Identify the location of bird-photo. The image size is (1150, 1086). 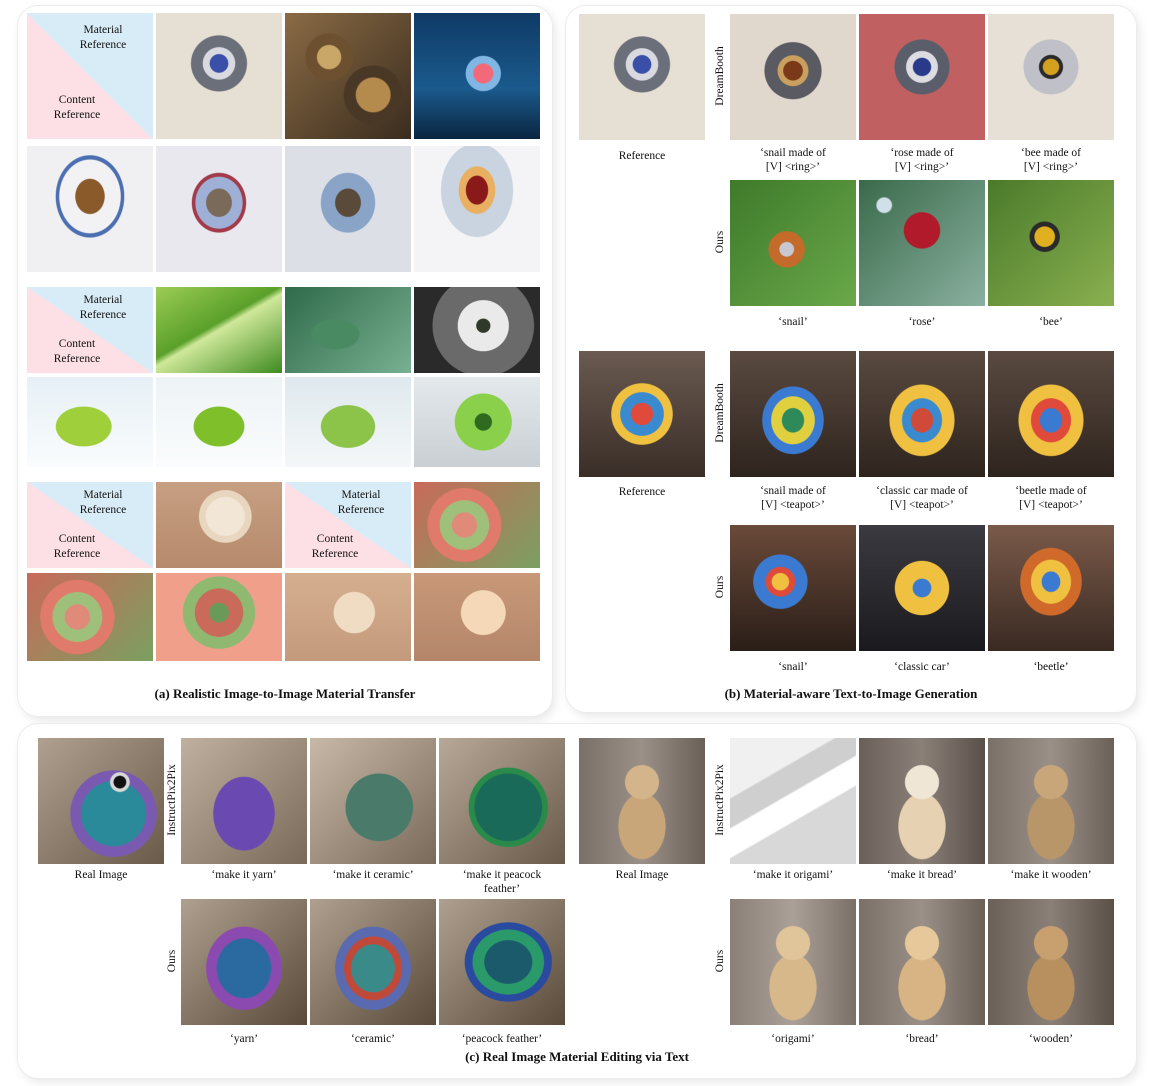
(101, 801).